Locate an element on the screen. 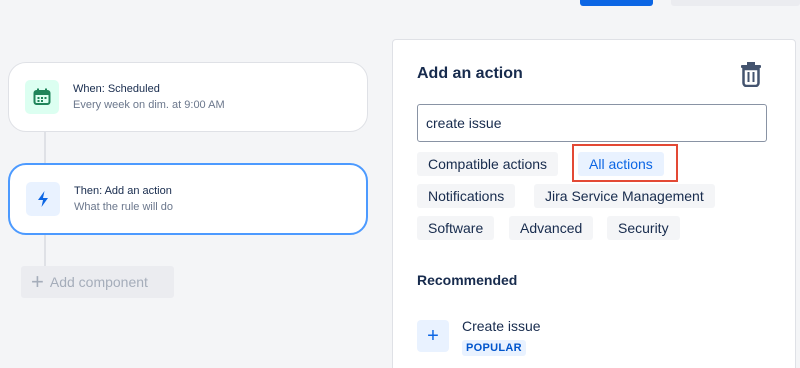  add-component-label: Add component is located at coordinates (98, 282).